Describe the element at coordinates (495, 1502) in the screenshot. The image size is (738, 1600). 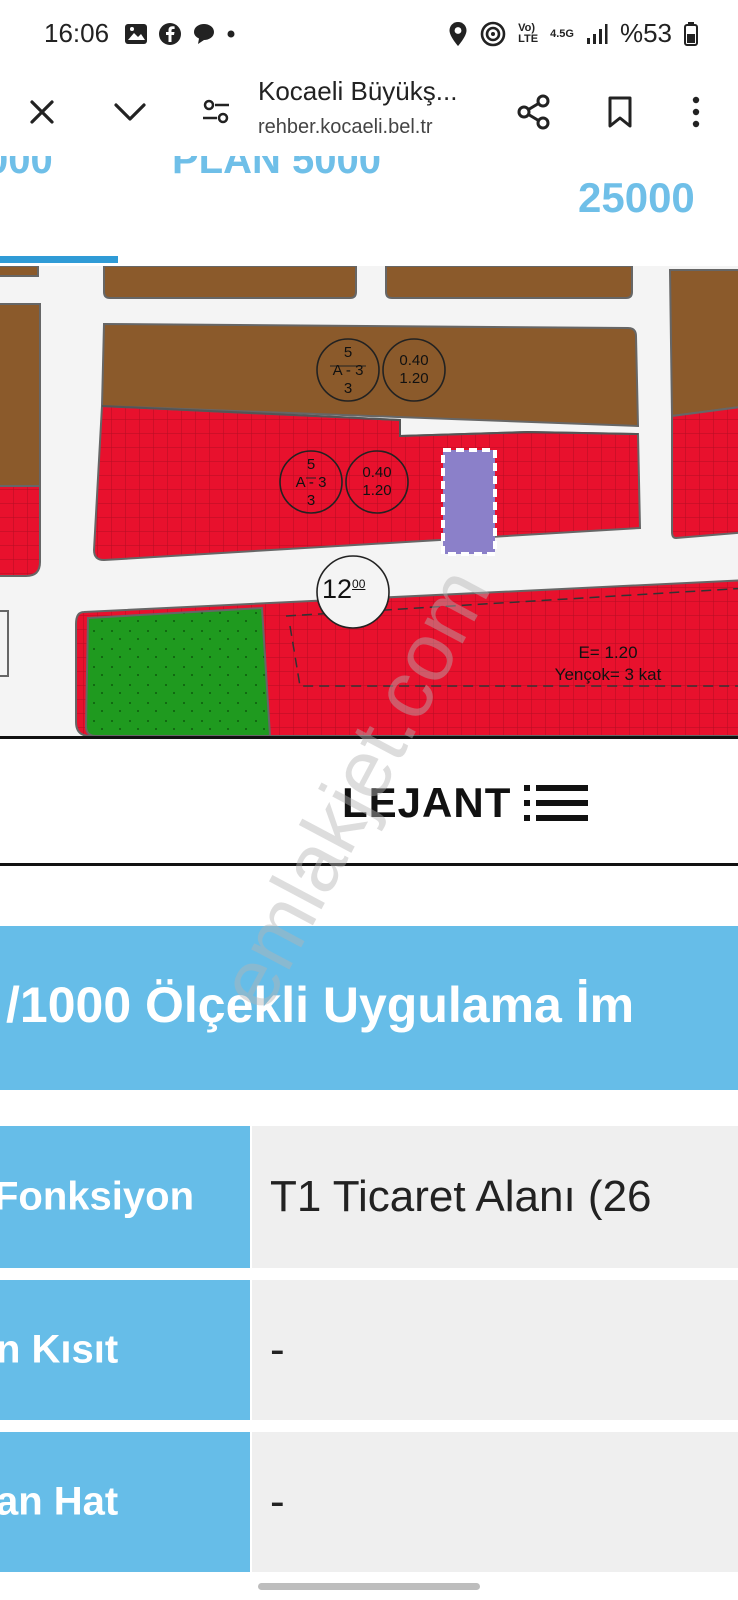
I see `info-row-value-line: -` at that location.